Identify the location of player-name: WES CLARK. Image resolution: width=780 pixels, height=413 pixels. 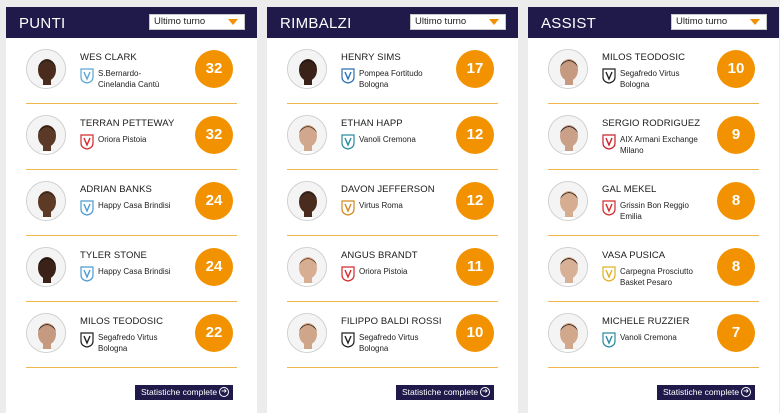
(108, 57).